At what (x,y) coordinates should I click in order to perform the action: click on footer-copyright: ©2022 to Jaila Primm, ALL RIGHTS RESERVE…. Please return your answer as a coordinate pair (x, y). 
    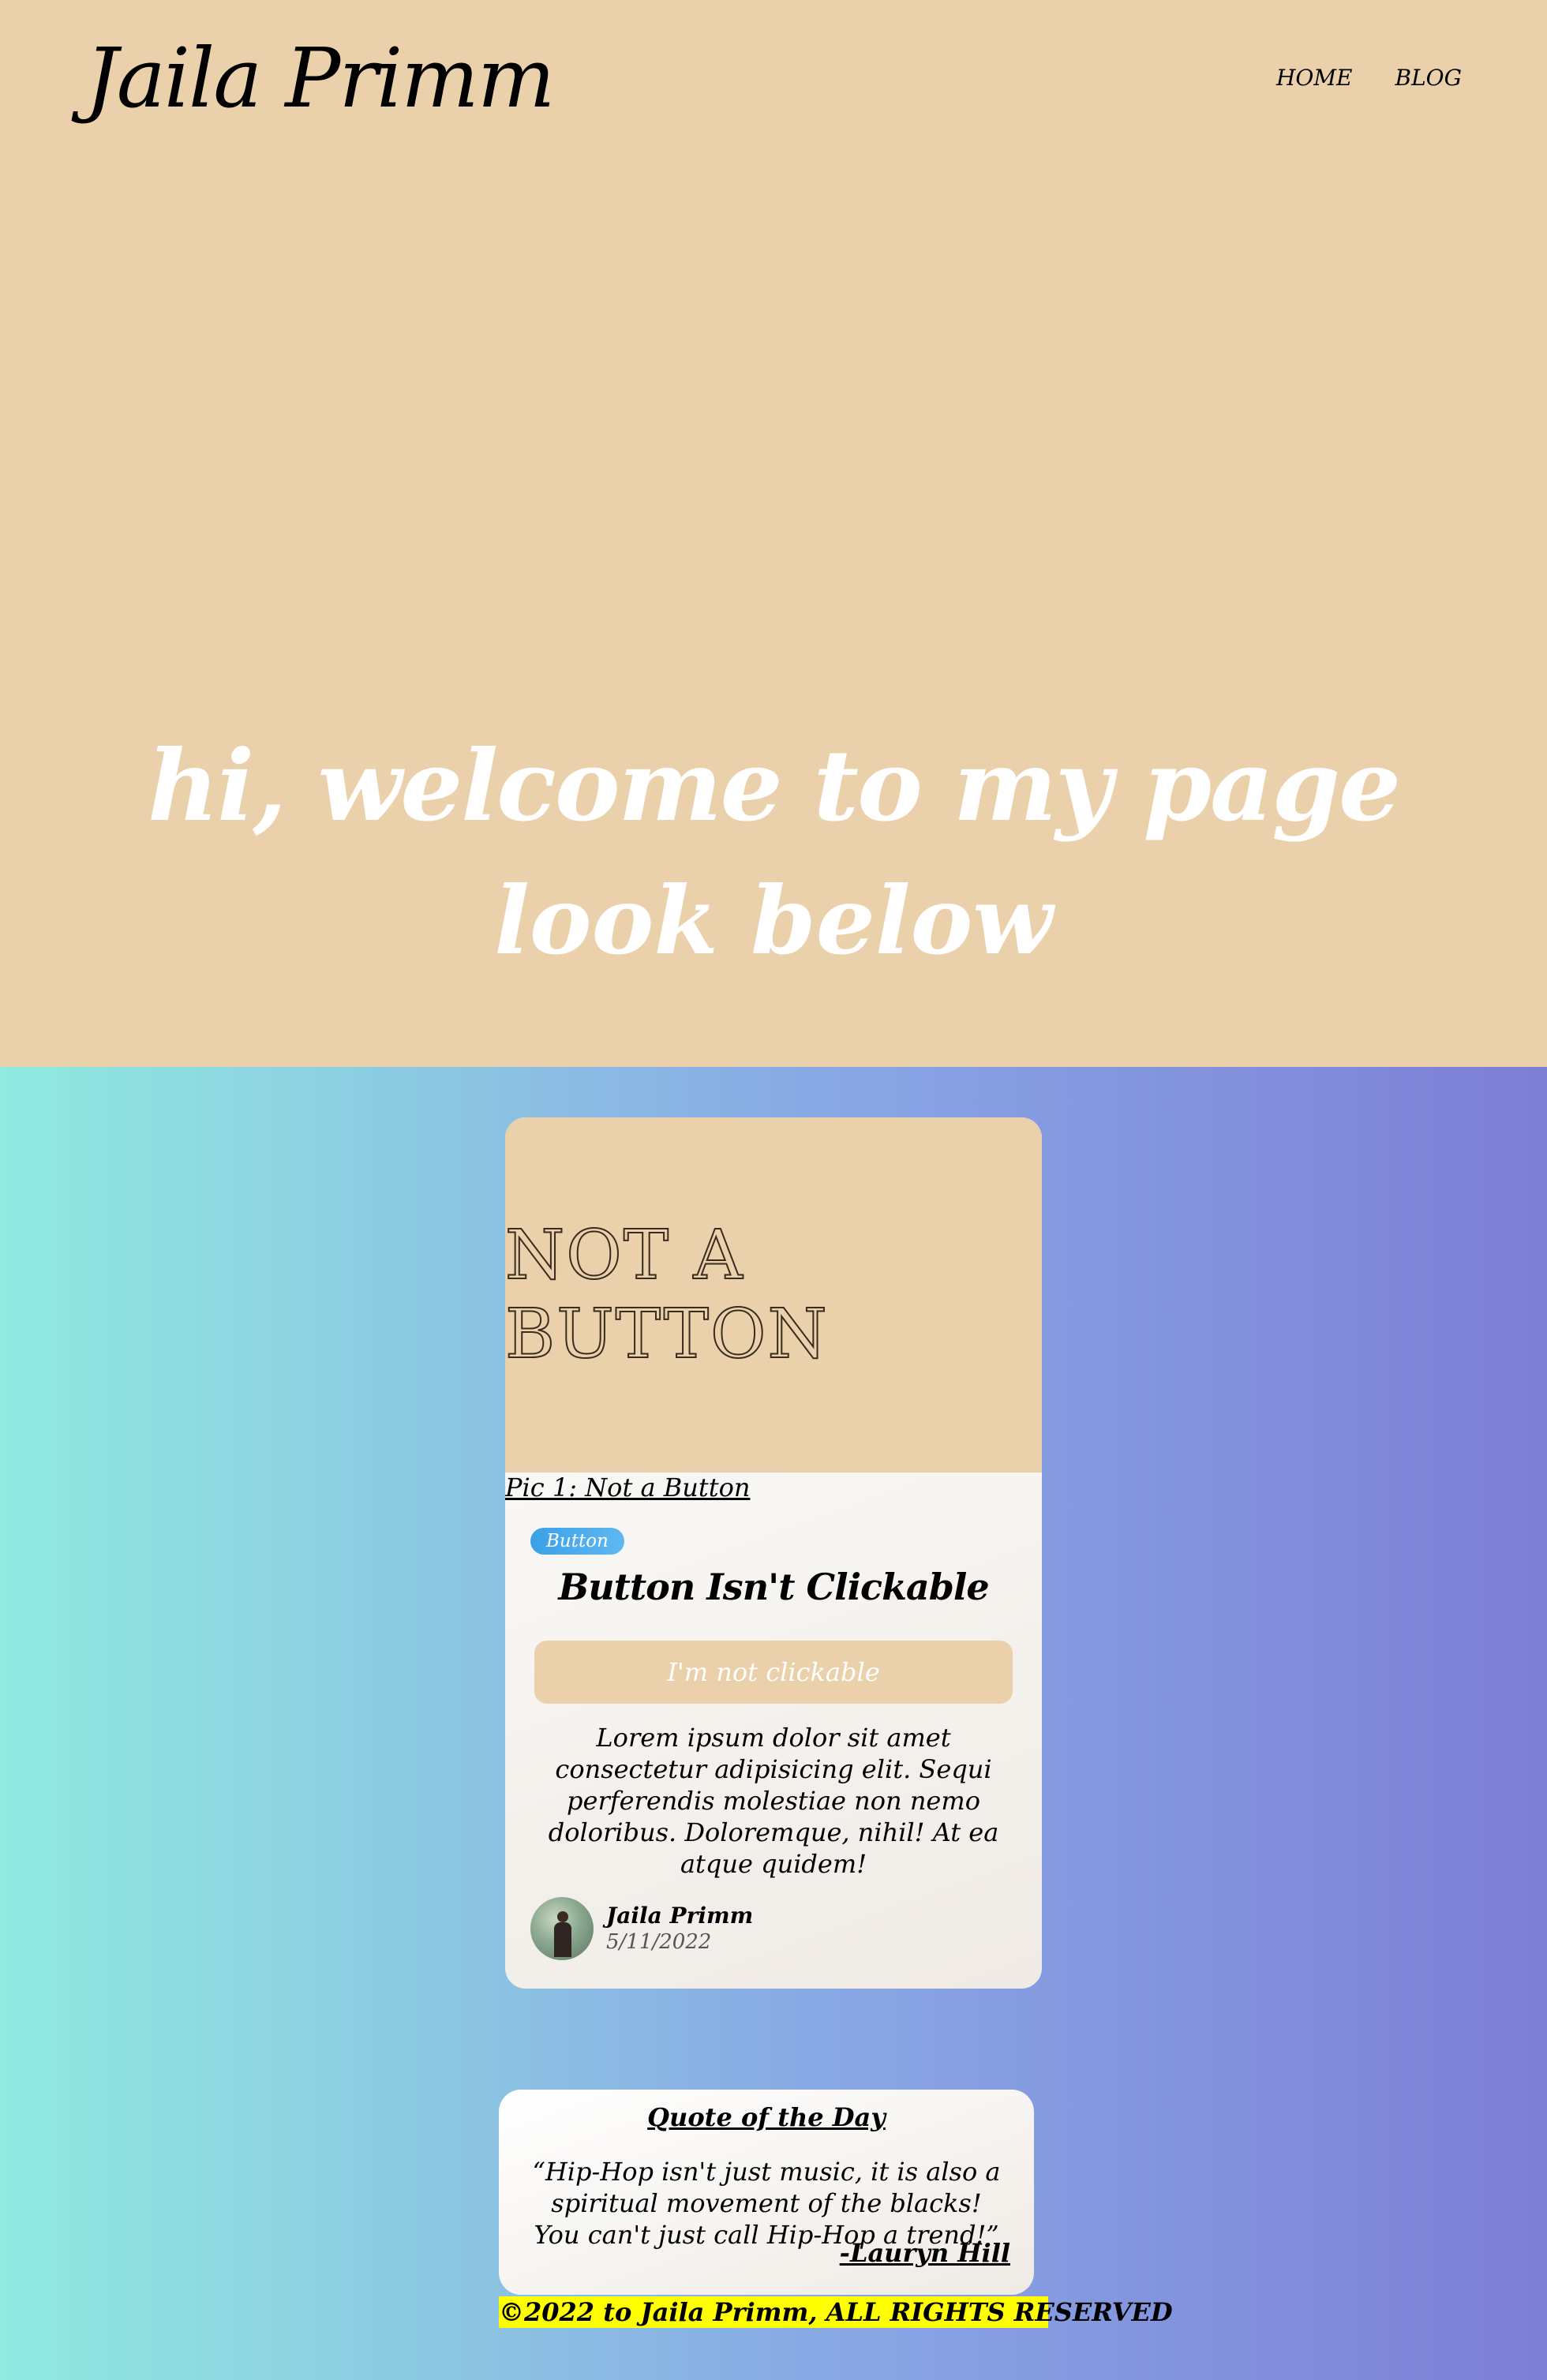
    Looking at the image, I should click on (836, 2312).